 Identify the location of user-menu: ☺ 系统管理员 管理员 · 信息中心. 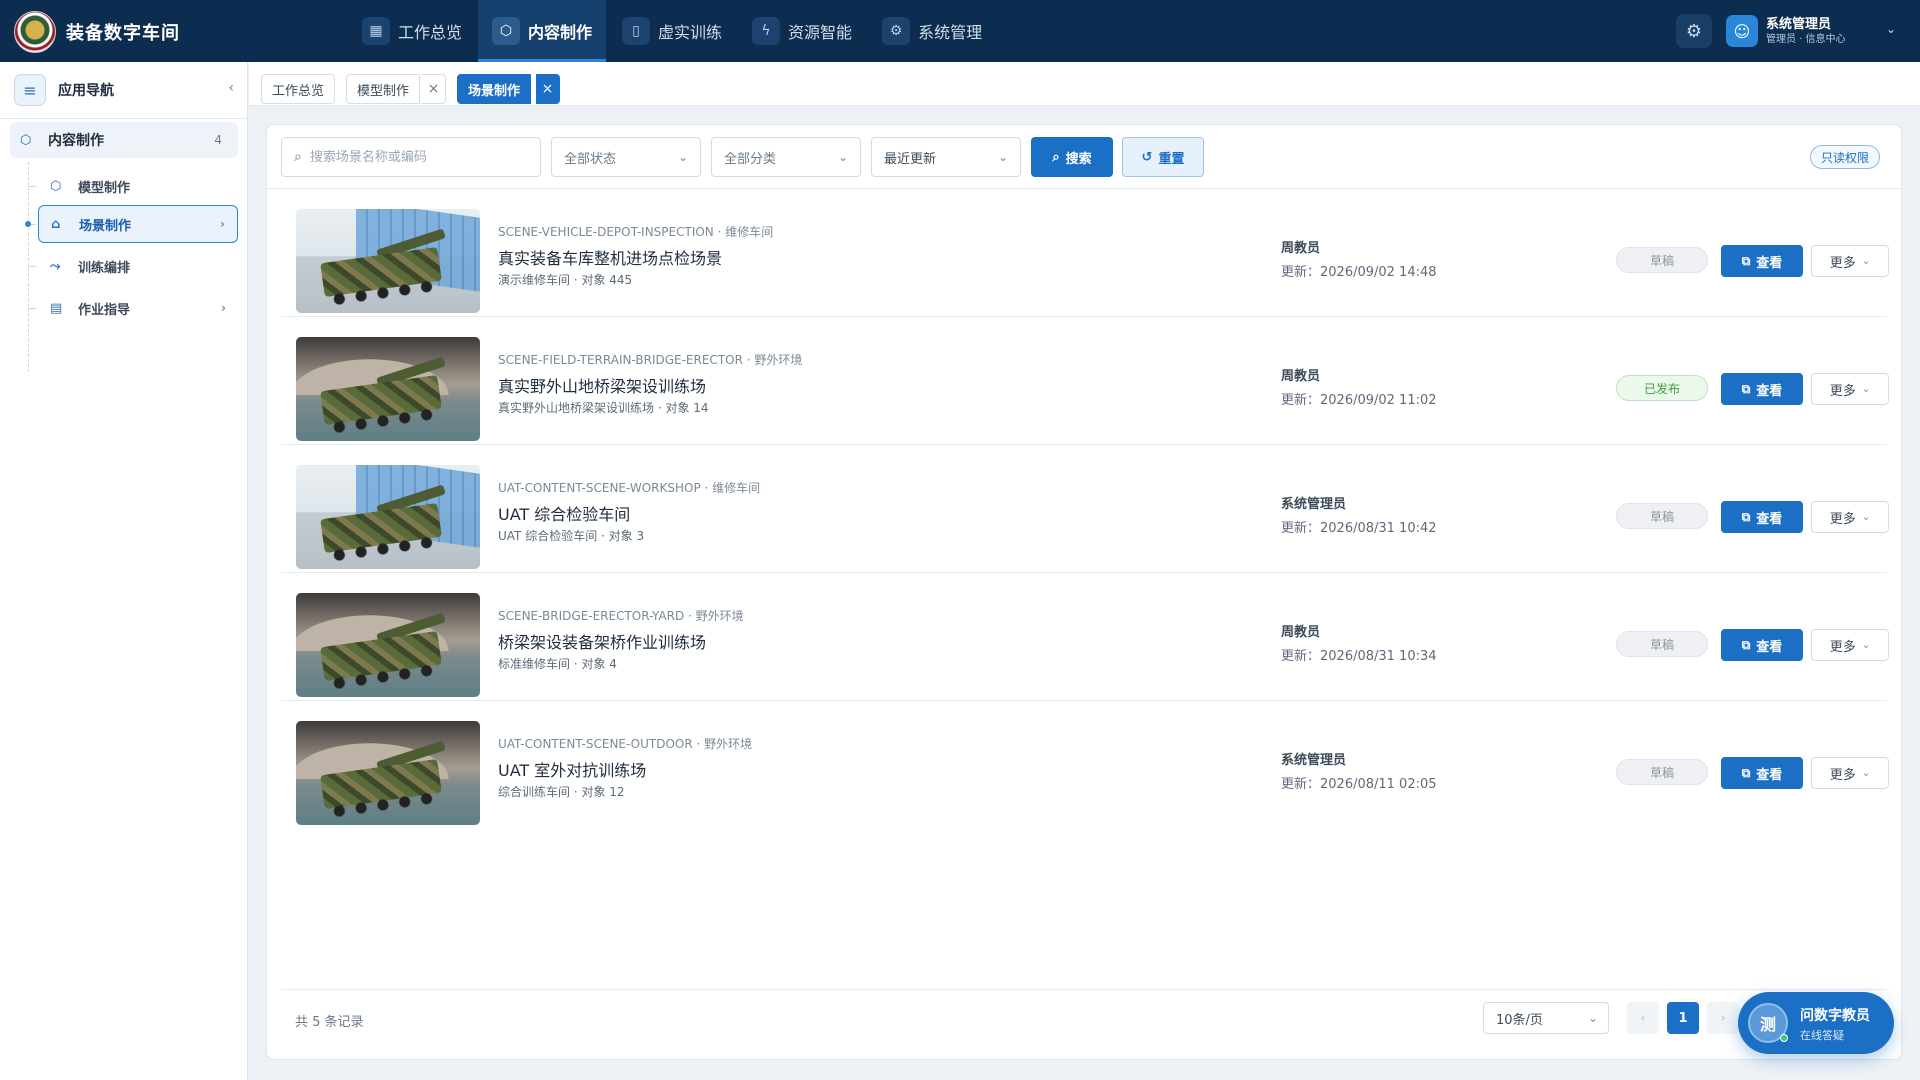
(1786, 31).